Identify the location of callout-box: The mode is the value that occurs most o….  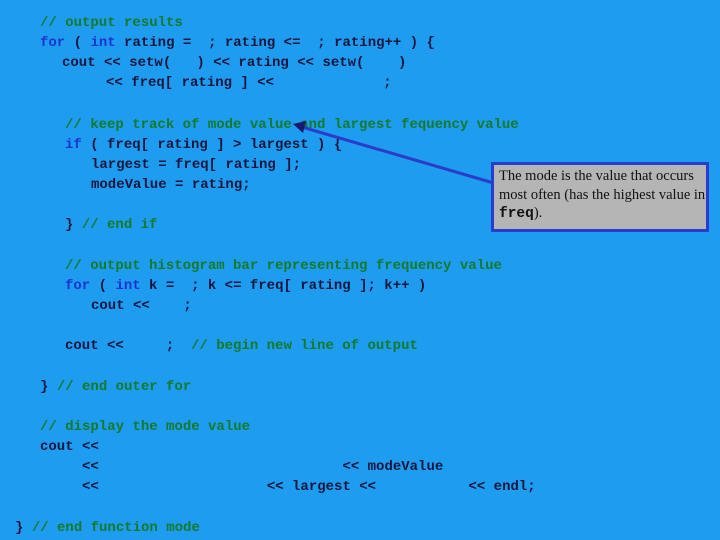
(600, 197).